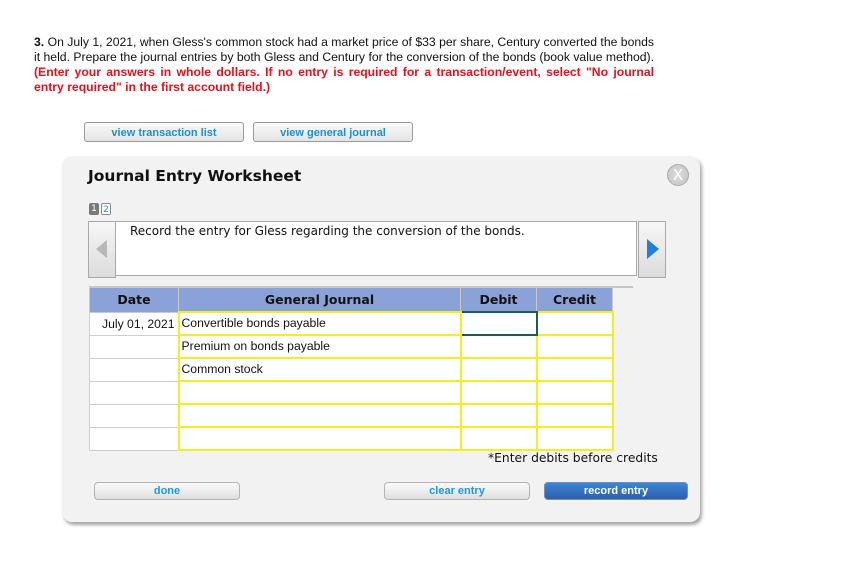  I want to click on clear-entry-button: clear entry, so click(457, 491).